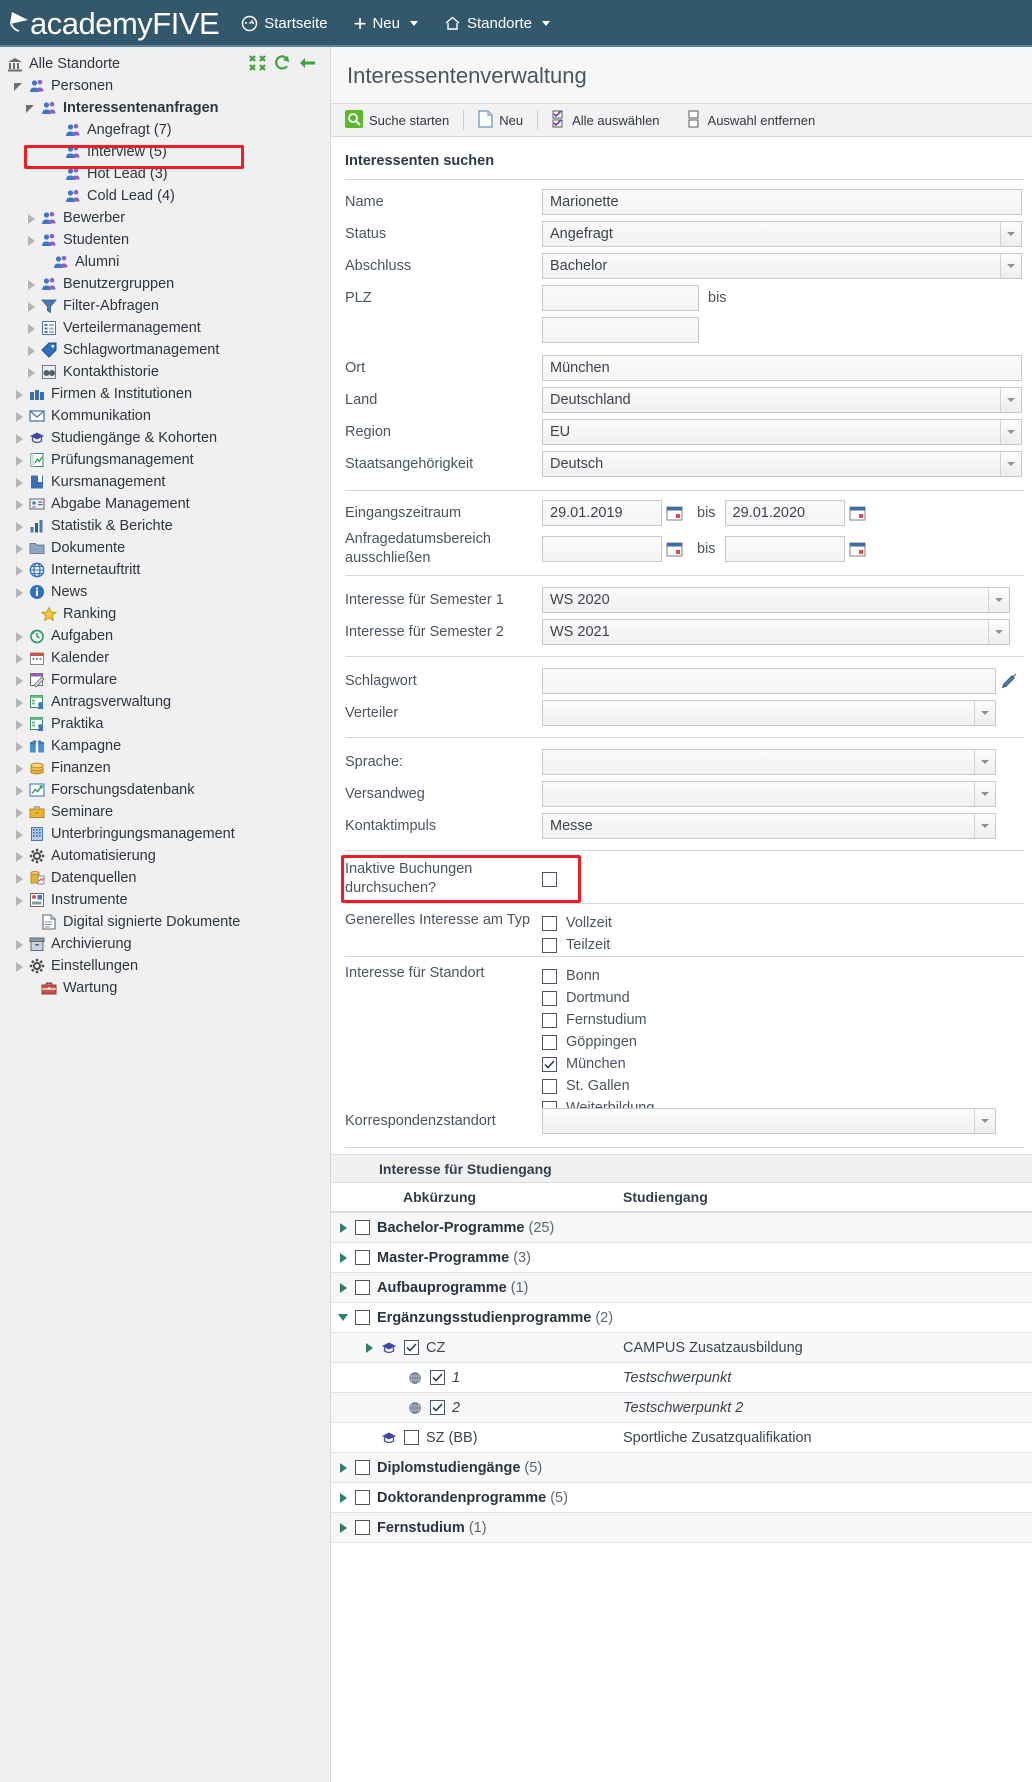  What do you see at coordinates (282, 65) in the screenshot?
I see `refresh-icon` at bounding box center [282, 65].